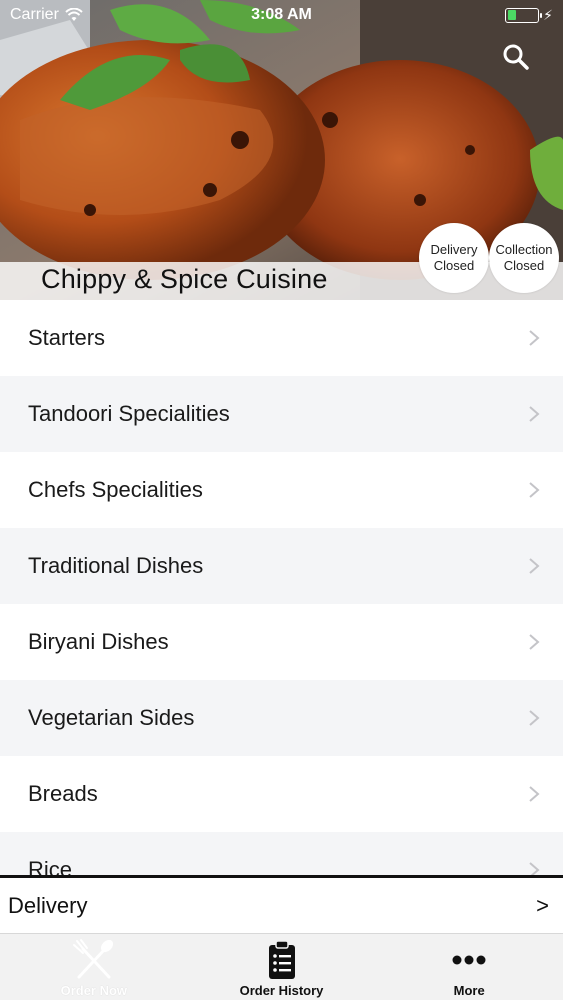  I want to click on tab-order-history: Order History, so click(282, 967).